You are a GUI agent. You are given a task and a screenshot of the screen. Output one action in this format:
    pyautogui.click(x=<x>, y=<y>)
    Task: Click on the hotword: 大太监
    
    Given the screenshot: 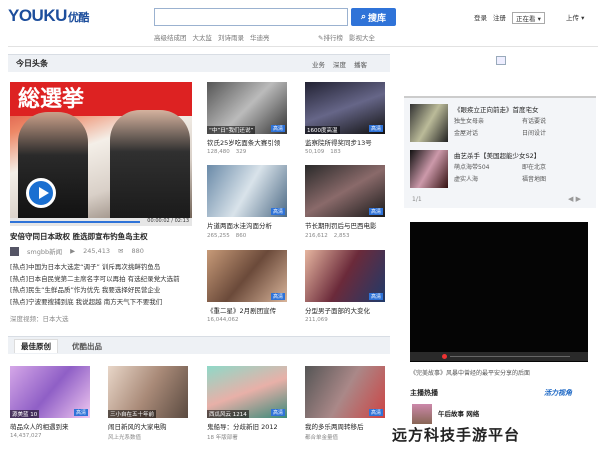 What is the action you would take?
    pyautogui.click(x=203, y=37)
    